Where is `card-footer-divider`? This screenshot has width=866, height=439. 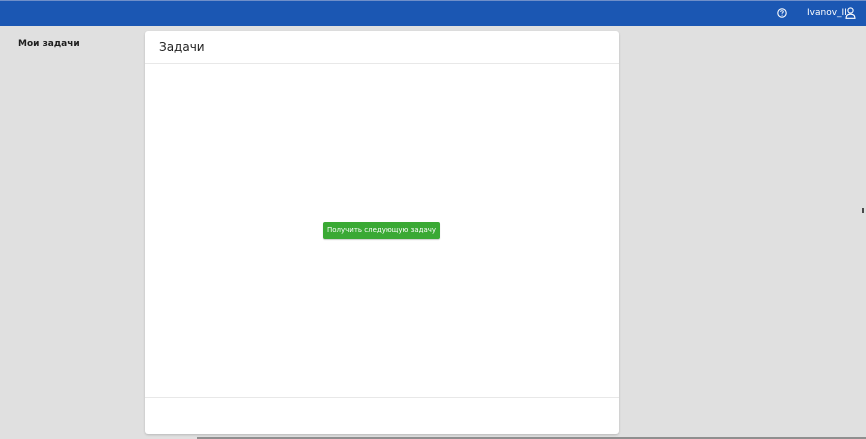
card-footer-divider is located at coordinates (382, 397).